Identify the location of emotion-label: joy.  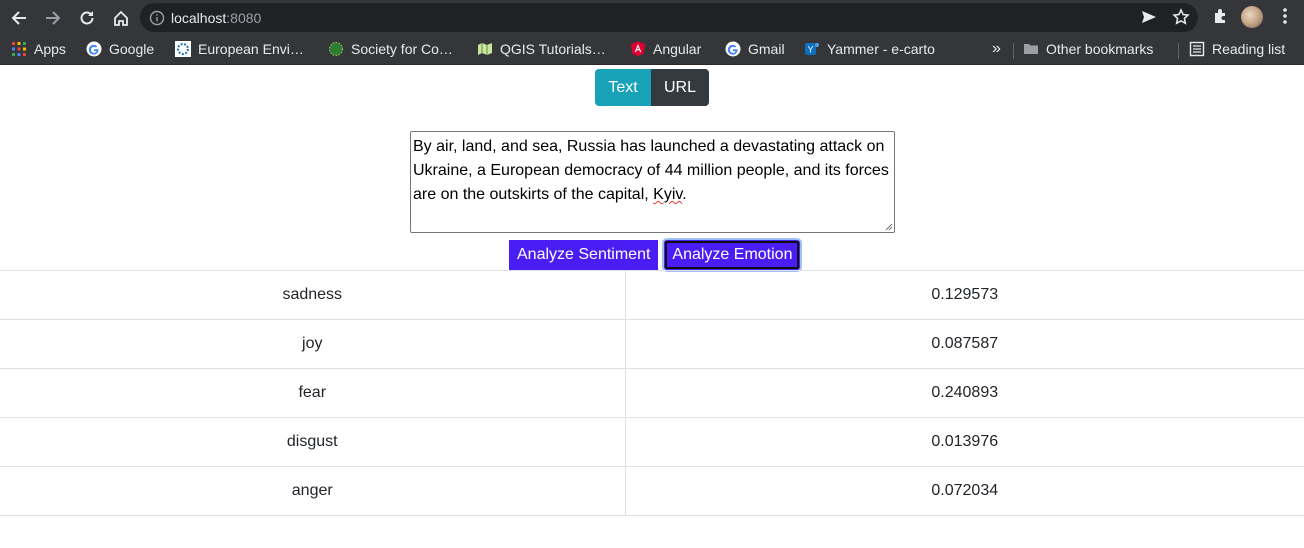
(313, 344).